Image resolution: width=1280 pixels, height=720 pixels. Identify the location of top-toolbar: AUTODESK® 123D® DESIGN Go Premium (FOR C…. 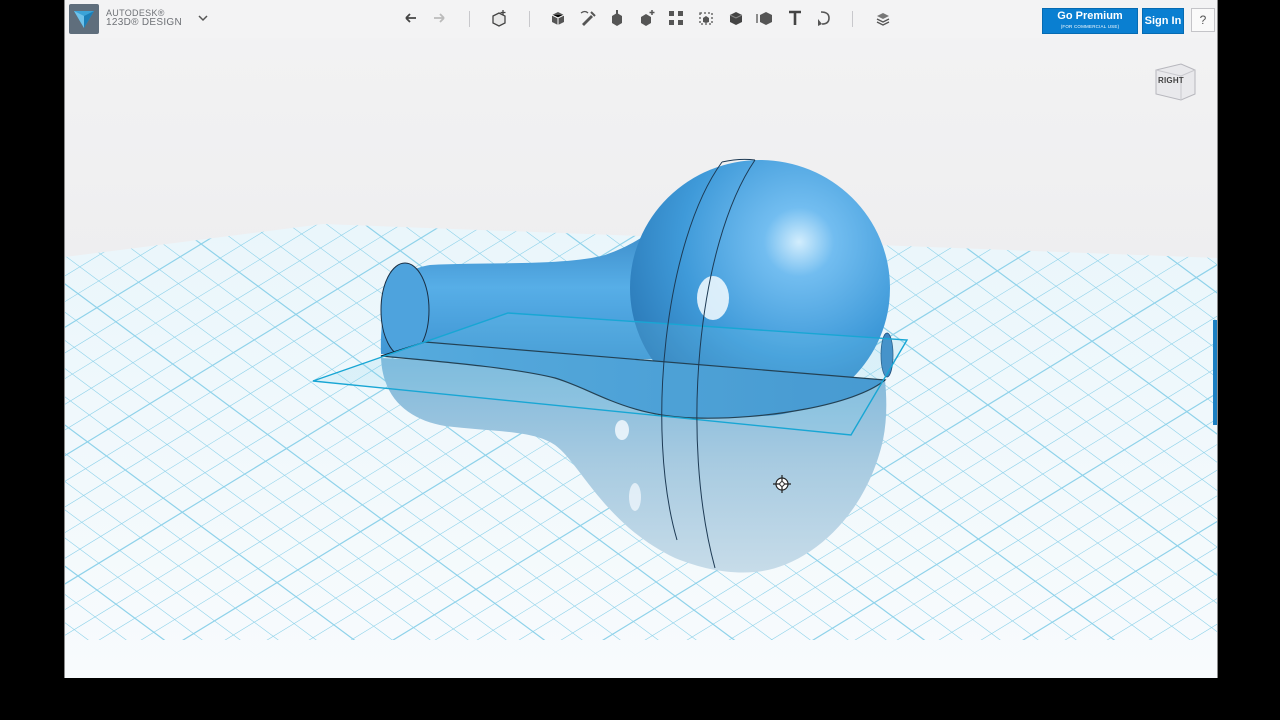
(641, 19).